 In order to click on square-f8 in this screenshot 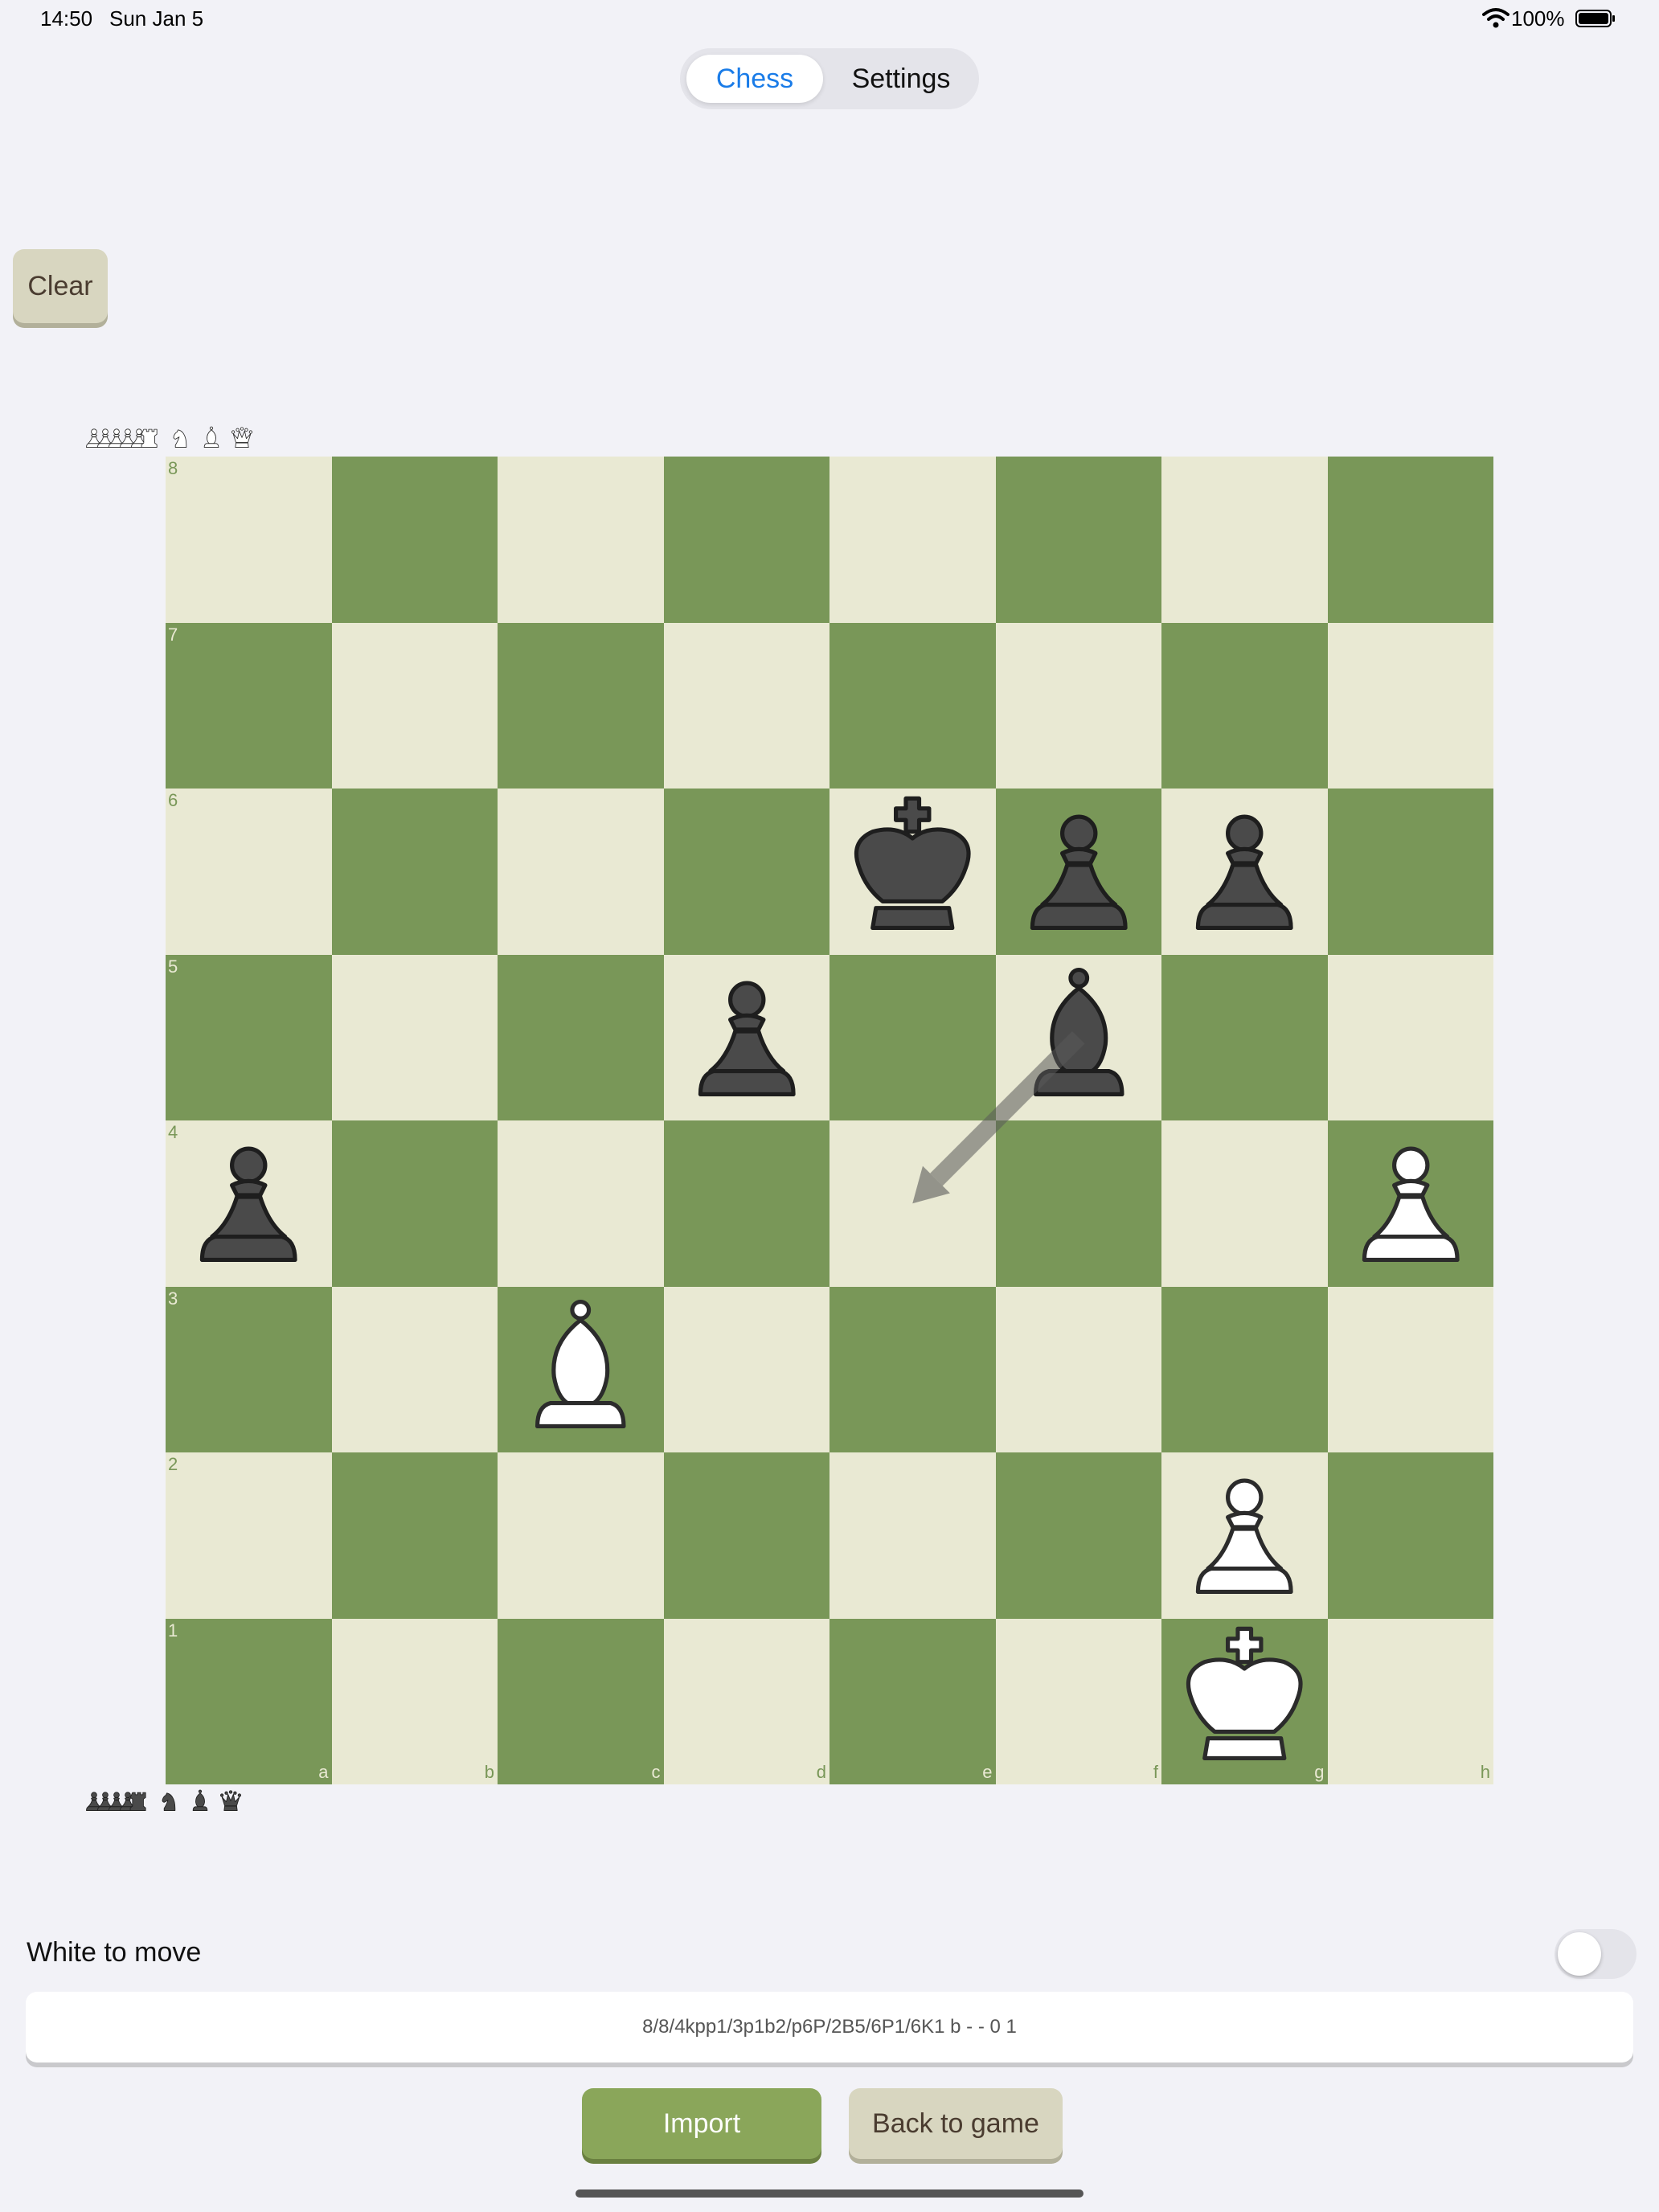, I will do `click(1078, 540)`.